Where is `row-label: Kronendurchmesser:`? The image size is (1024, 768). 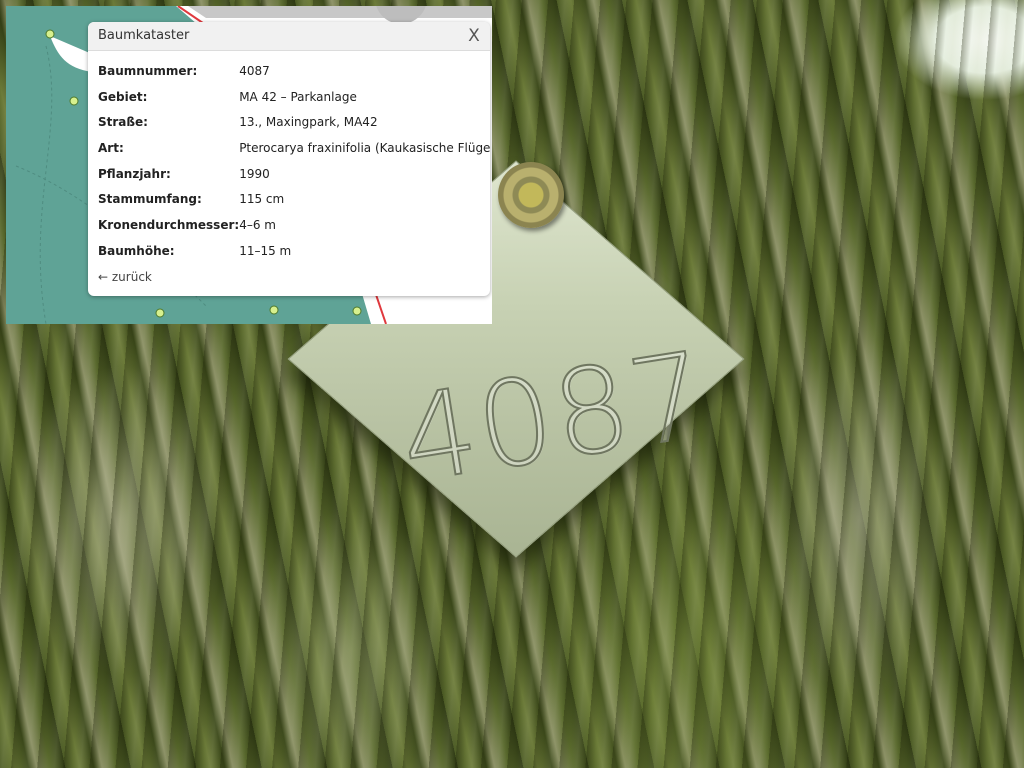 row-label: Kronendurchmesser: is located at coordinates (169, 224).